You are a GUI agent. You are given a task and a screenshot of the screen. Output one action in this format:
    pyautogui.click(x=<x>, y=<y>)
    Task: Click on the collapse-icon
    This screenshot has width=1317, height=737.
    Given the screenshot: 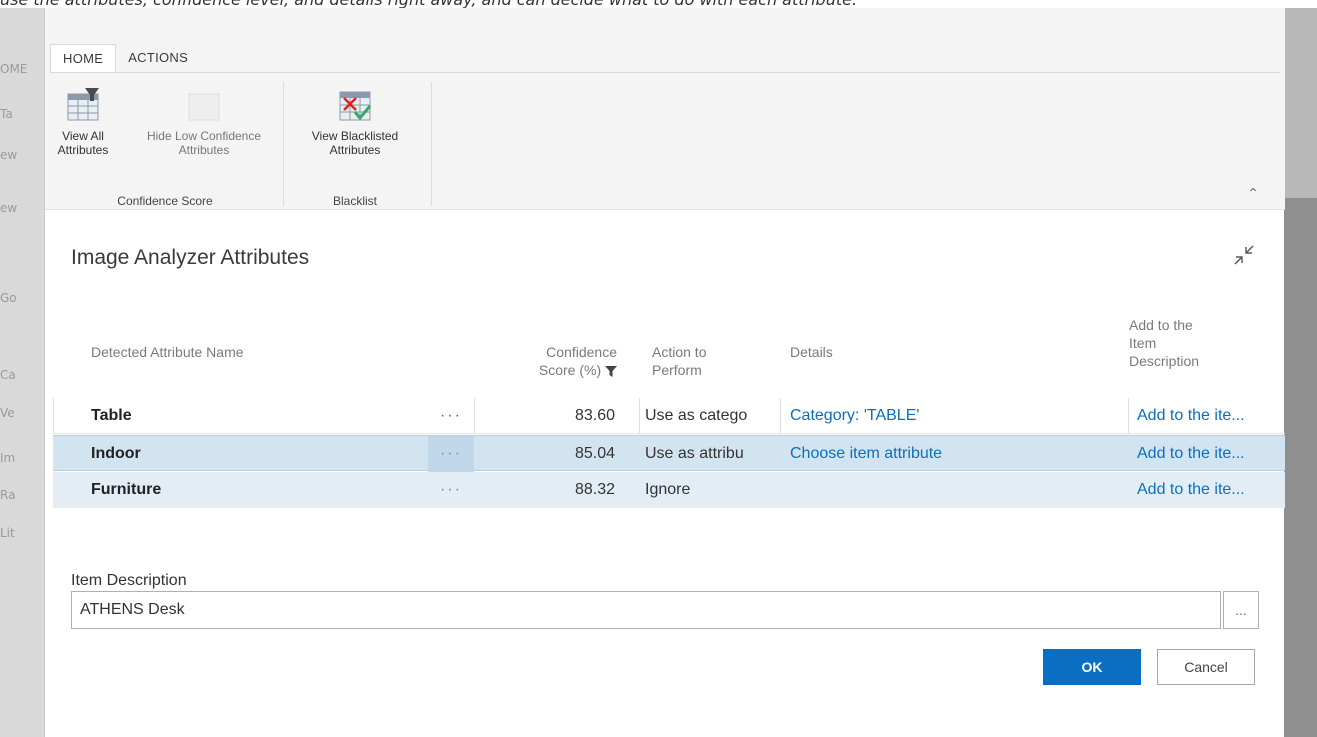 What is the action you would take?
    pyautogui.click(x=1244, y=255)
    